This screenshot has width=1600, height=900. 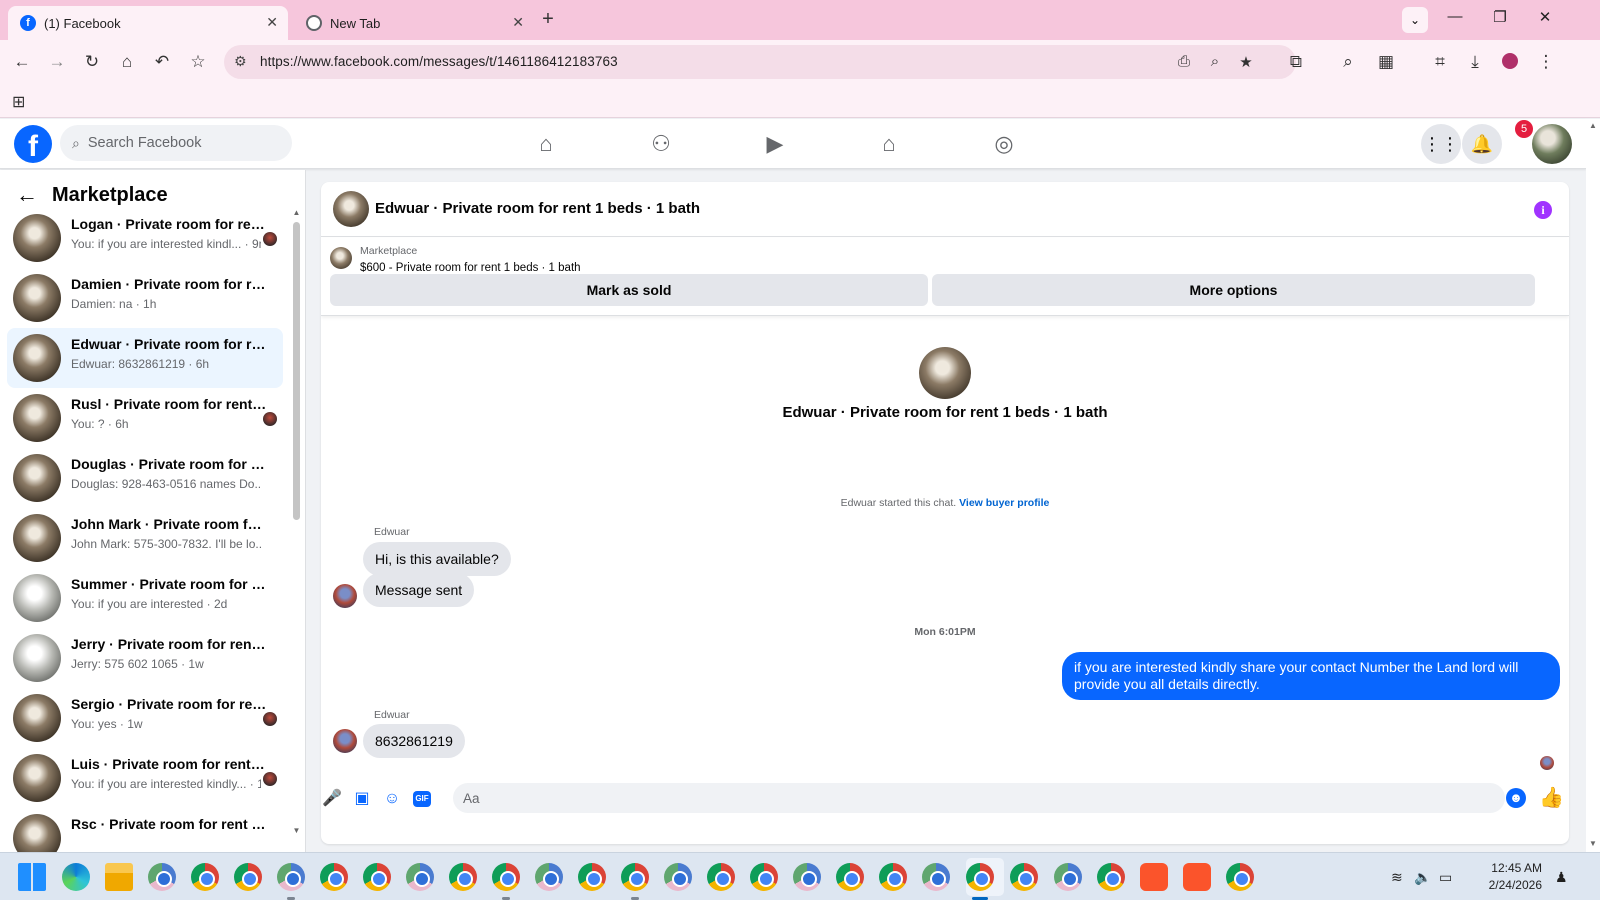 What do you see at coordinates (629, 290) in the screenshot?
I see `mark-as-sold-button: Mark as sold` at bounding box center [629, 290].